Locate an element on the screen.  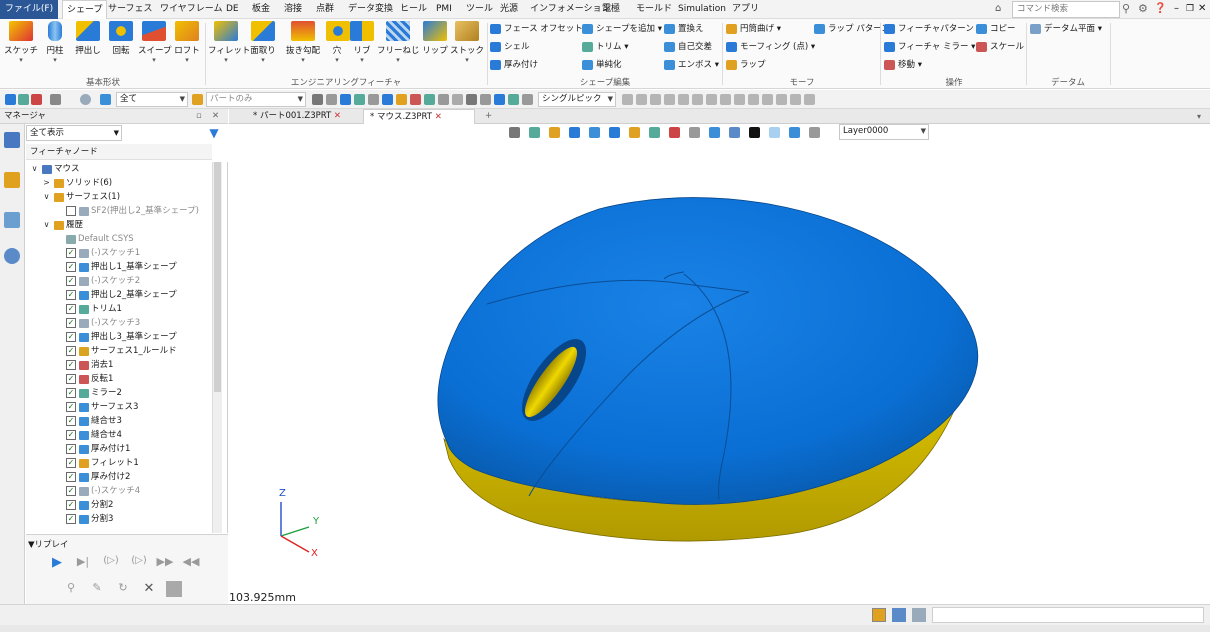
tree-item: ✓ (-)スケッチ1 is located at coordinates (118, 253).